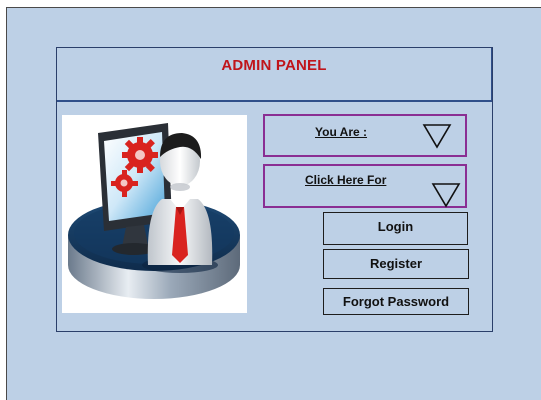  I want to click on role-dropdown: You Are :, so click(365, 135).